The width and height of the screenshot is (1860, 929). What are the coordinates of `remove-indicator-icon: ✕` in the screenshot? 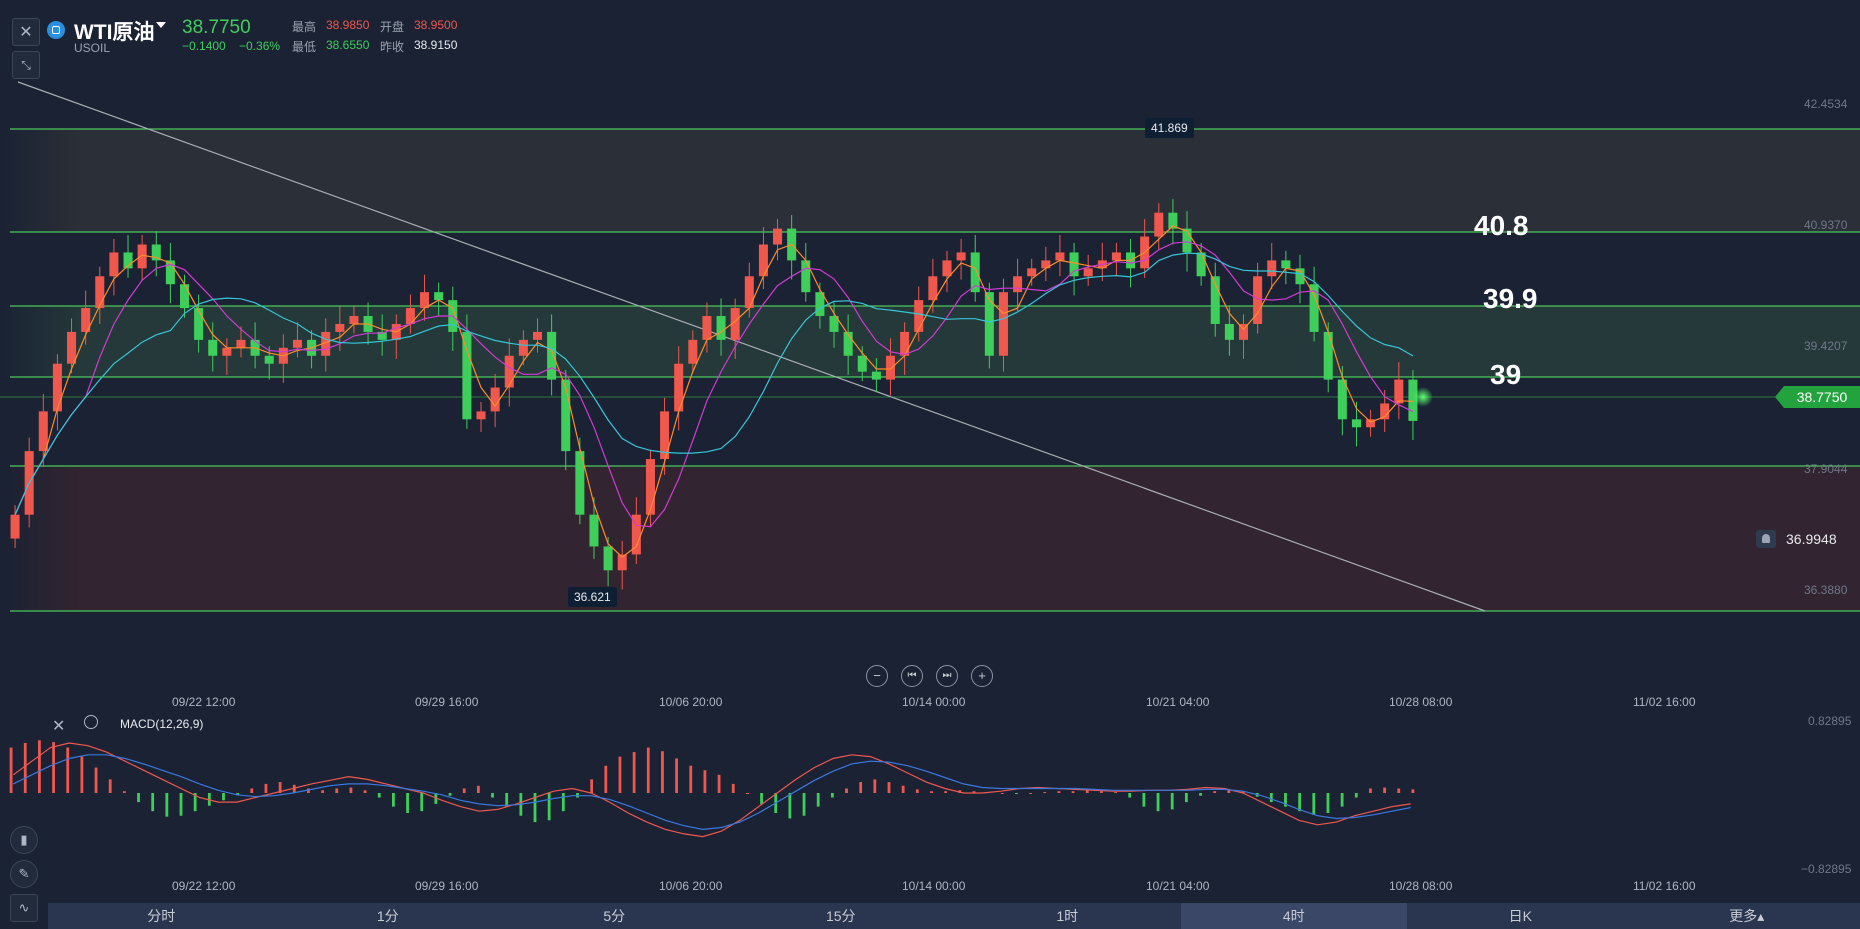 It's located at (58, 726).